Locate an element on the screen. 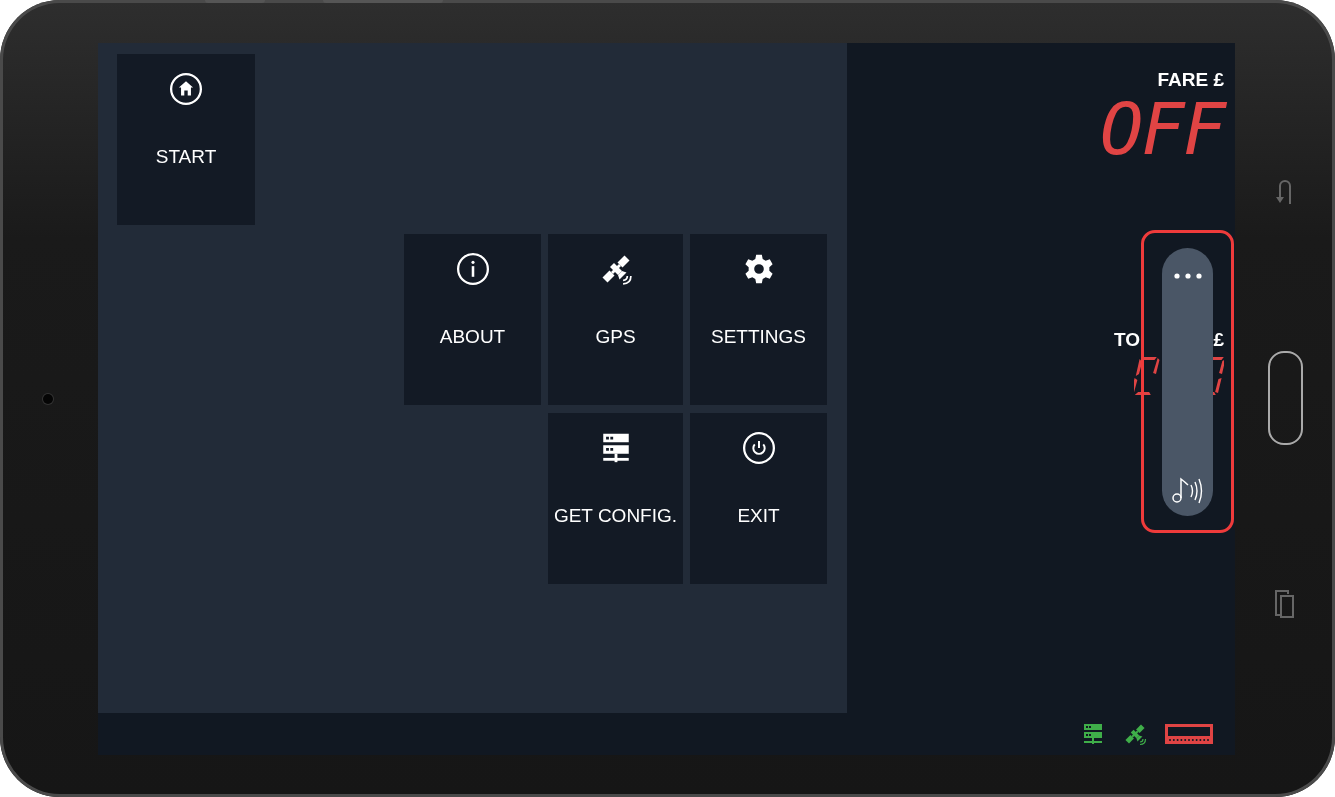 The image size is (1335, 797). menu-tile: START is located at coordinates (186, 139).